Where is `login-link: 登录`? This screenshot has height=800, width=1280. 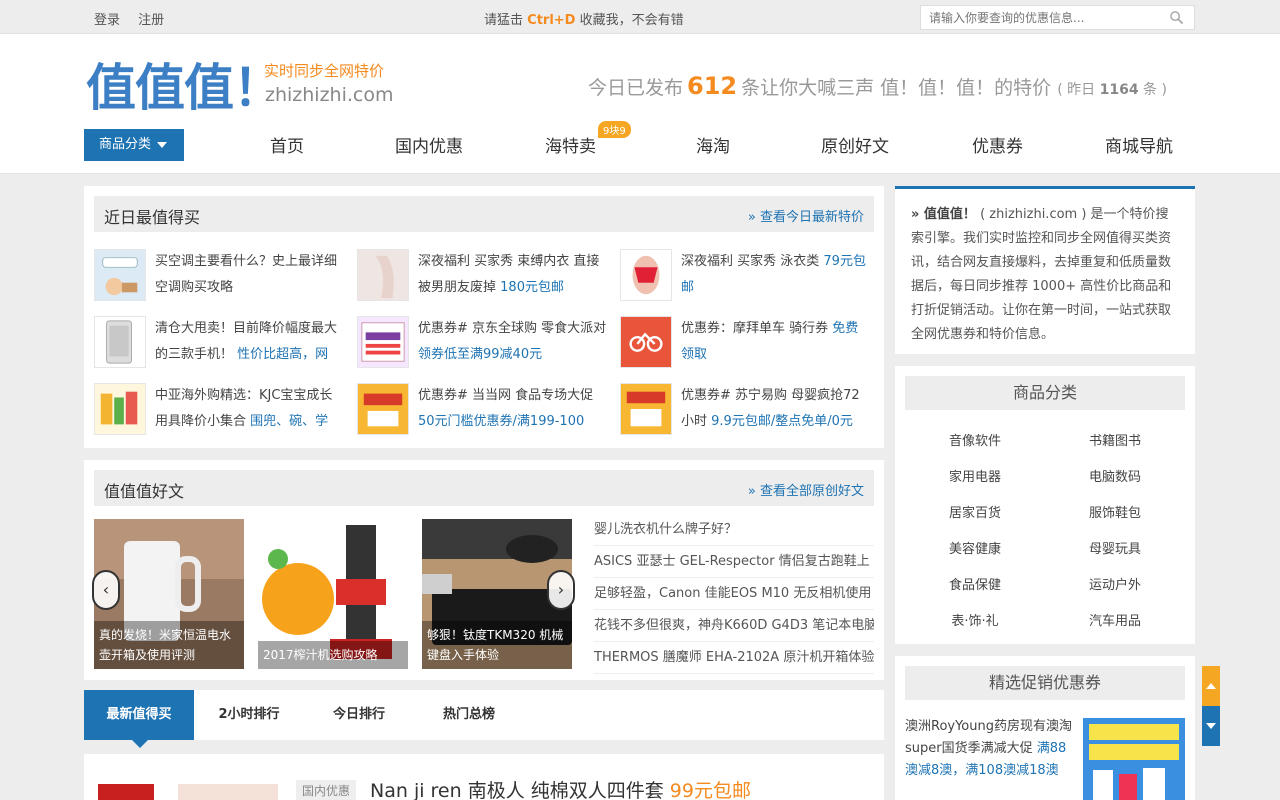
login-link: 登录 is located at coordinates (107, 20).